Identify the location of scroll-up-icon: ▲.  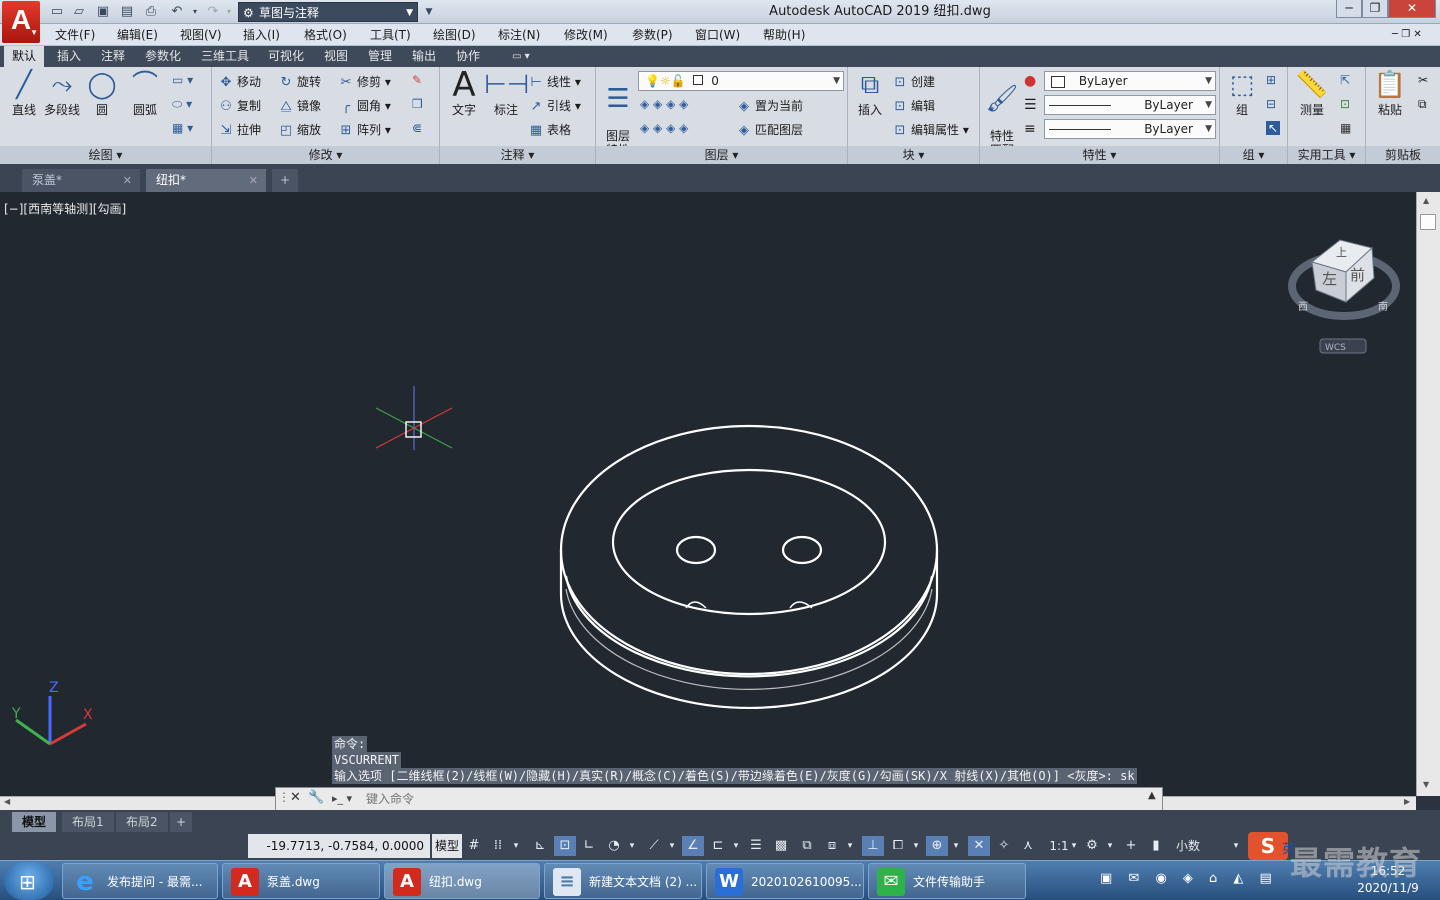
(1426, 200).